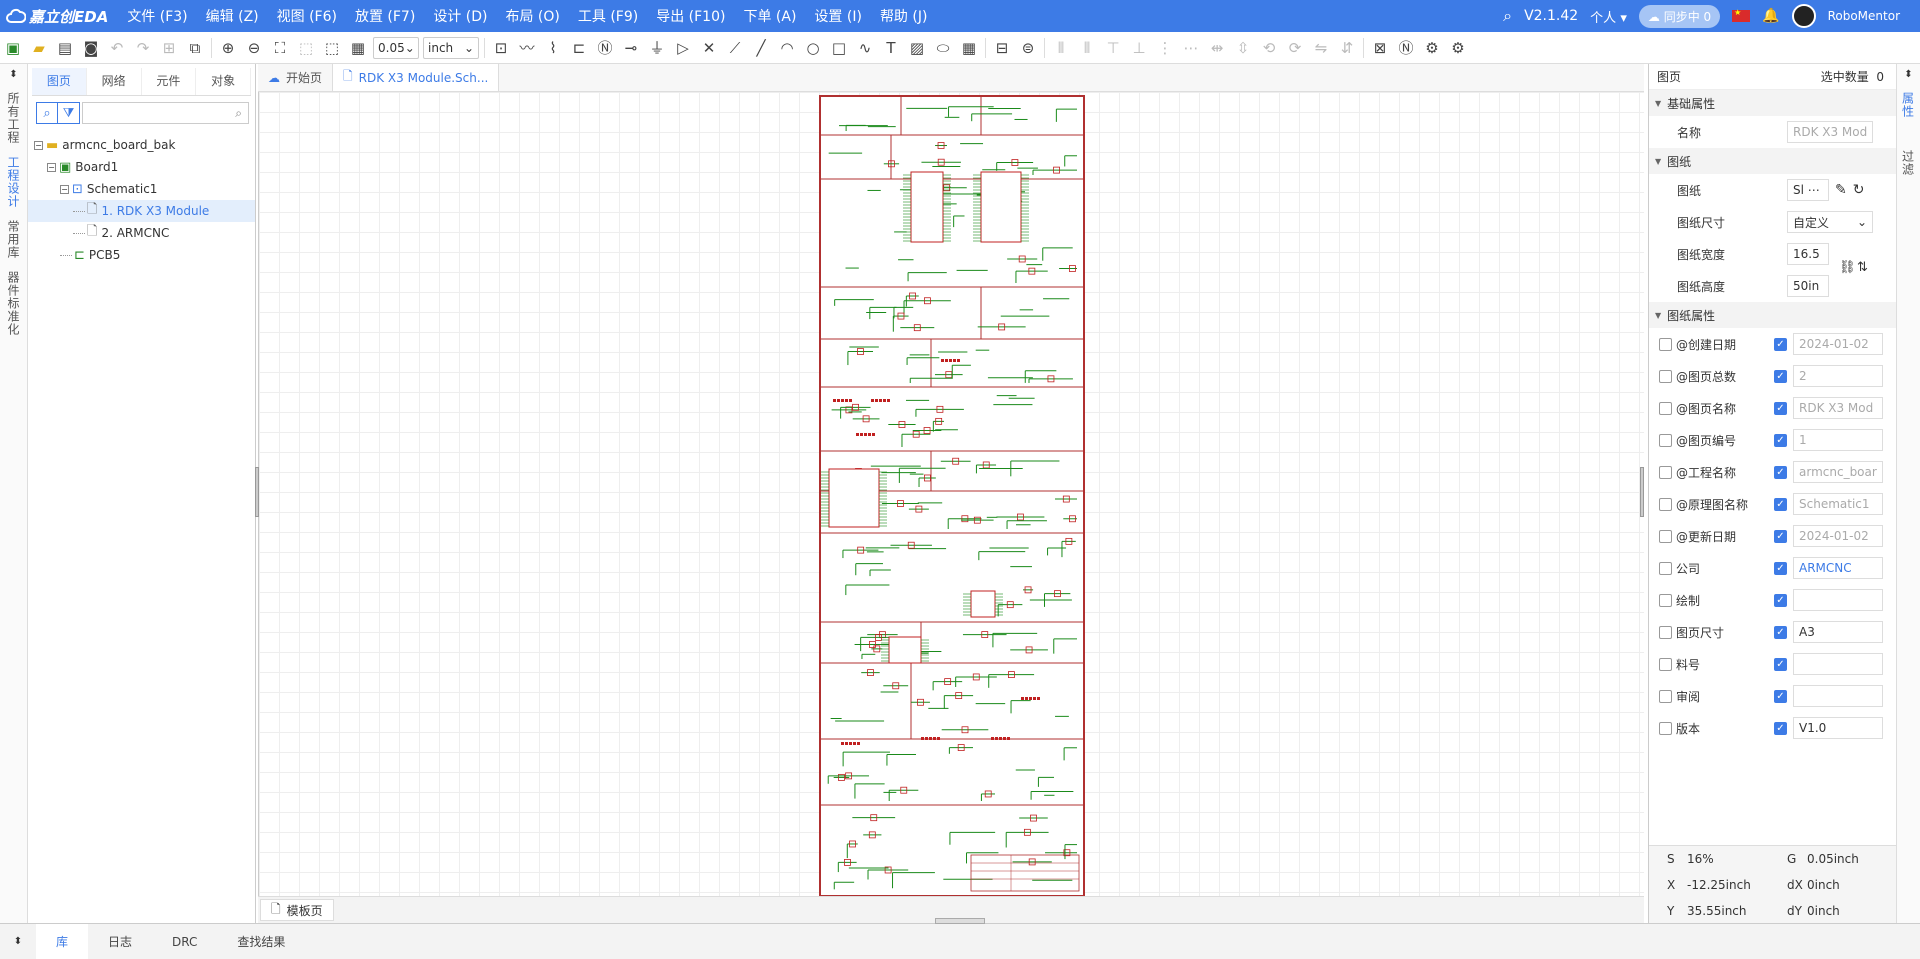 Image resolution: width=1920 pixels, height=959 pixels. Describe the element at coordinates (1841, 190) in the screenshot. I see `edit-pencil-icon: ✎` at that location.